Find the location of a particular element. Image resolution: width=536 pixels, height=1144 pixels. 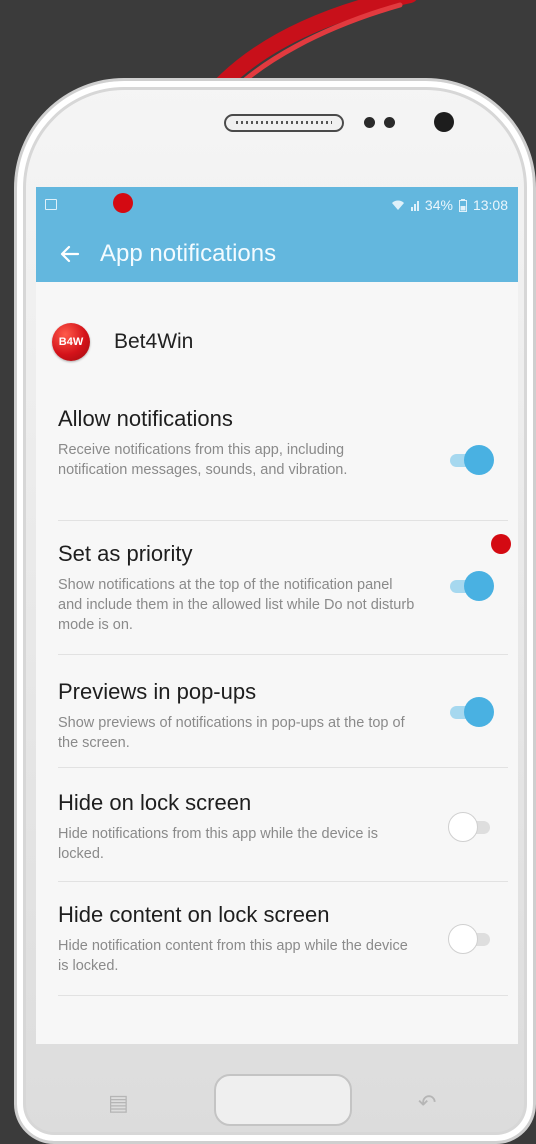

arrow-left-icon is located at coordinates (69, 254).